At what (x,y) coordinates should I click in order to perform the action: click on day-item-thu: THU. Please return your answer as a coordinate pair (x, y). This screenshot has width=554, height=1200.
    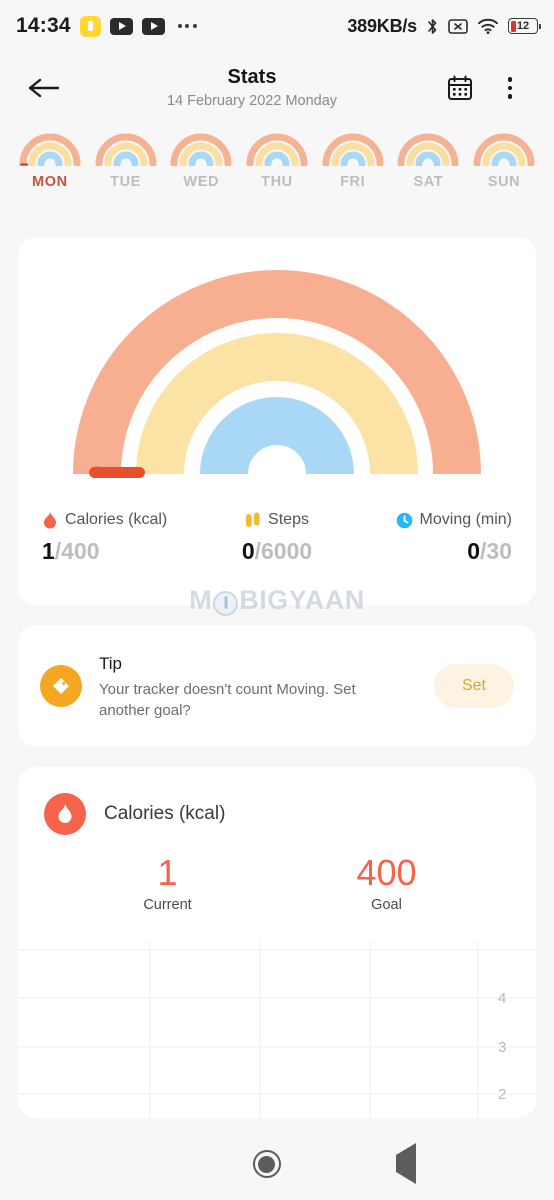
    Looking at the image, I should click on (277, 161).